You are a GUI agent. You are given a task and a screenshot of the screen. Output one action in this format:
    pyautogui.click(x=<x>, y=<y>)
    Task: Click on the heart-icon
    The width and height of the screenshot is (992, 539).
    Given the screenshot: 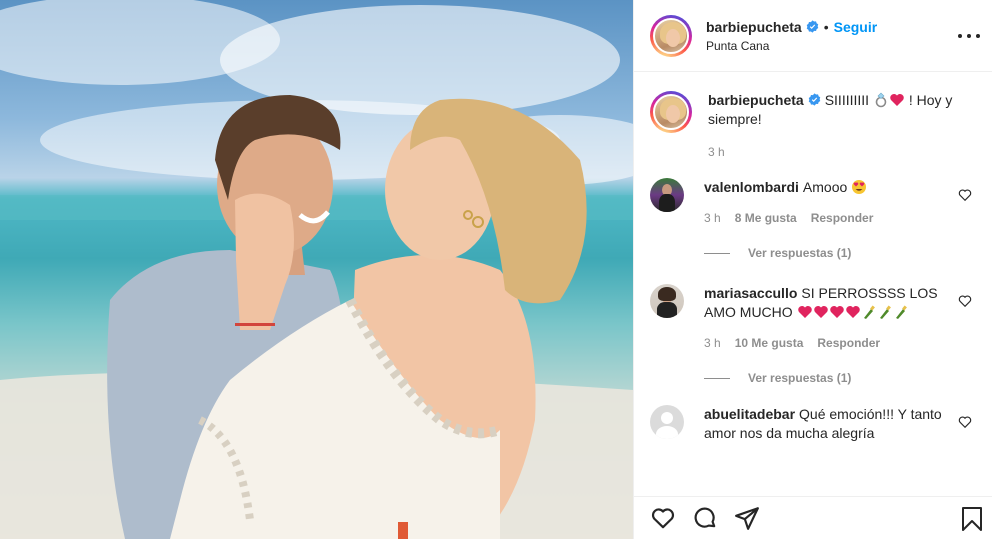 What is the action you would take?
    pyautogui.click(x=663, y=518)
    